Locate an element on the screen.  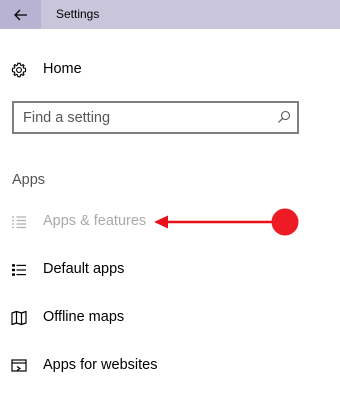
arrow-head is located at coordinates (161, 222).